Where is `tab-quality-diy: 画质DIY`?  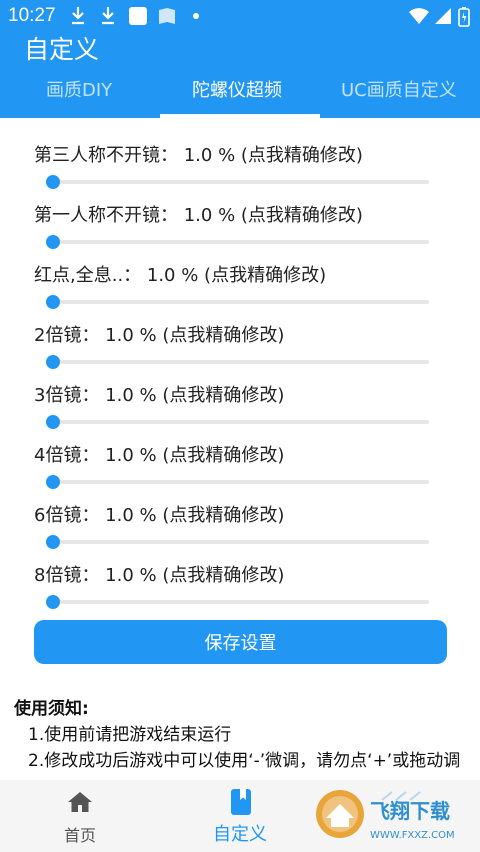
tab-quality-diy: 画质DIY is located at coordinates (79, 89).